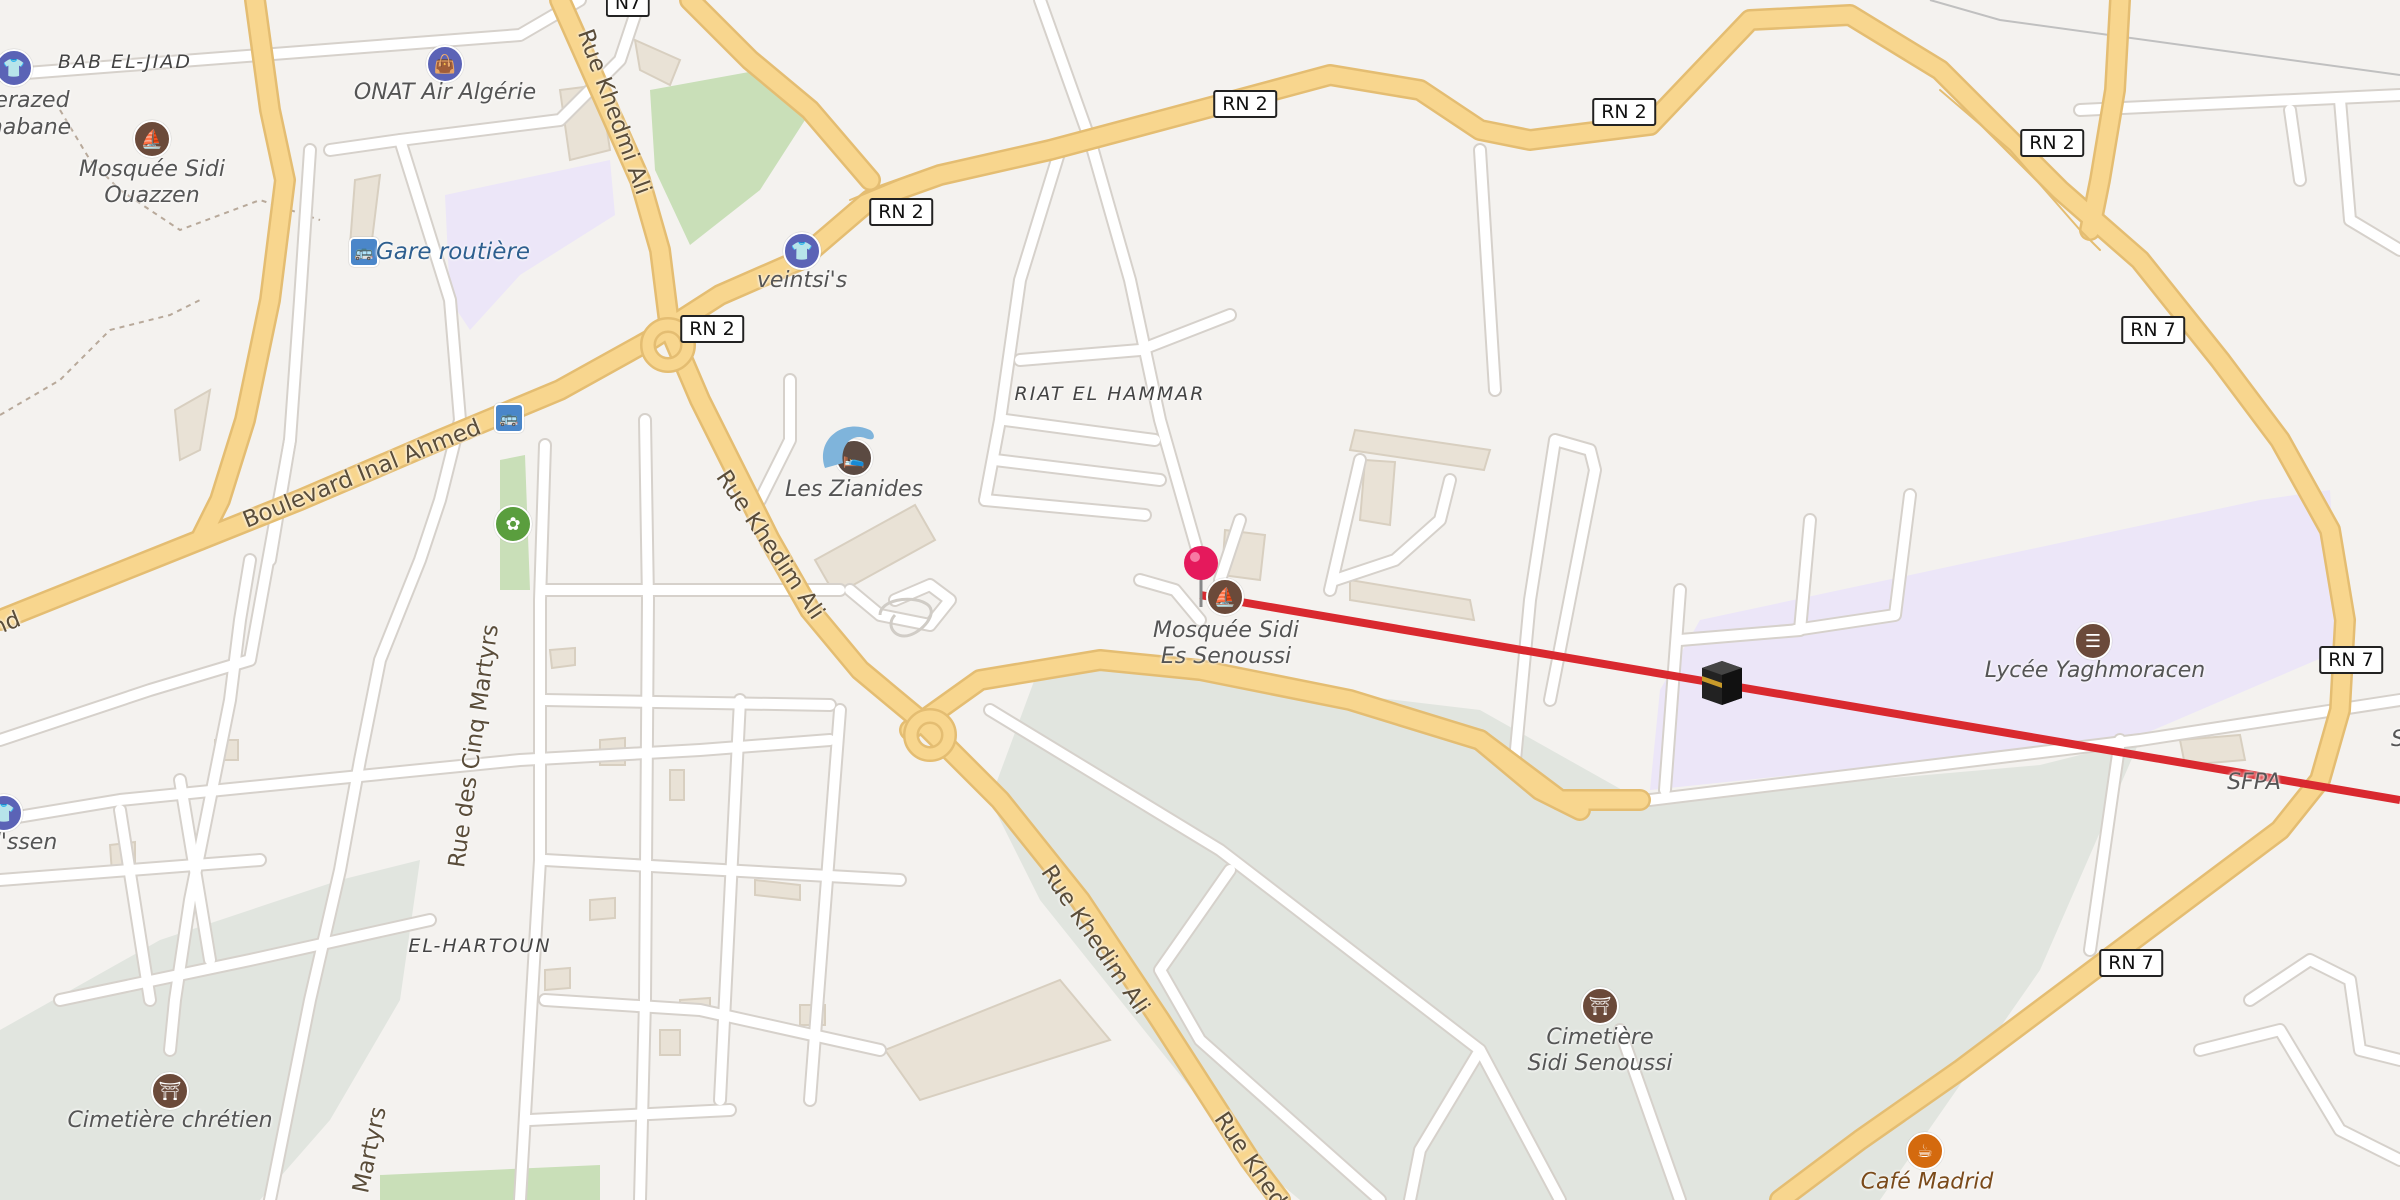 The image size is (2400, 1200). I want to click on district-label: EL-HARTOUN, so click(480, 946).